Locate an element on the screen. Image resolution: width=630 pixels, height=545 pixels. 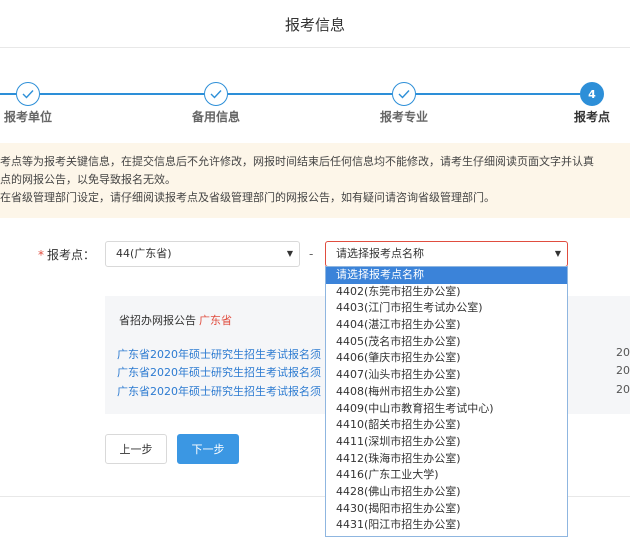
step-3-label: 报考专业 is located at coordinates (404, 117).